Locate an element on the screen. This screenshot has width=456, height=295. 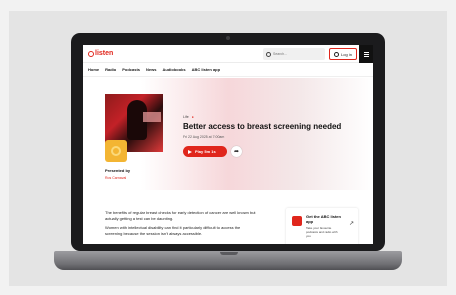
share-button: ➦ is located at coordinates (236, 151).